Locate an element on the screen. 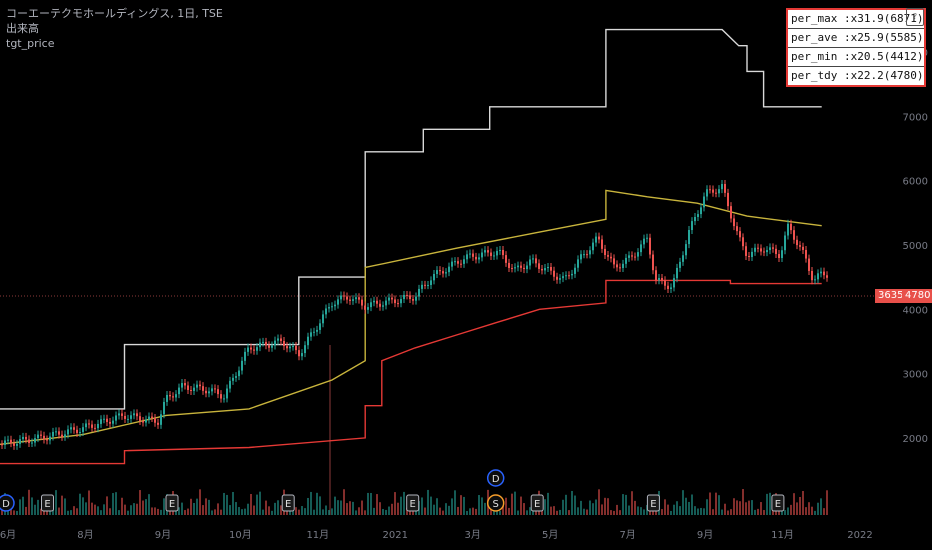  y-tick-label: 2000 is located at coordinates (915, 439).